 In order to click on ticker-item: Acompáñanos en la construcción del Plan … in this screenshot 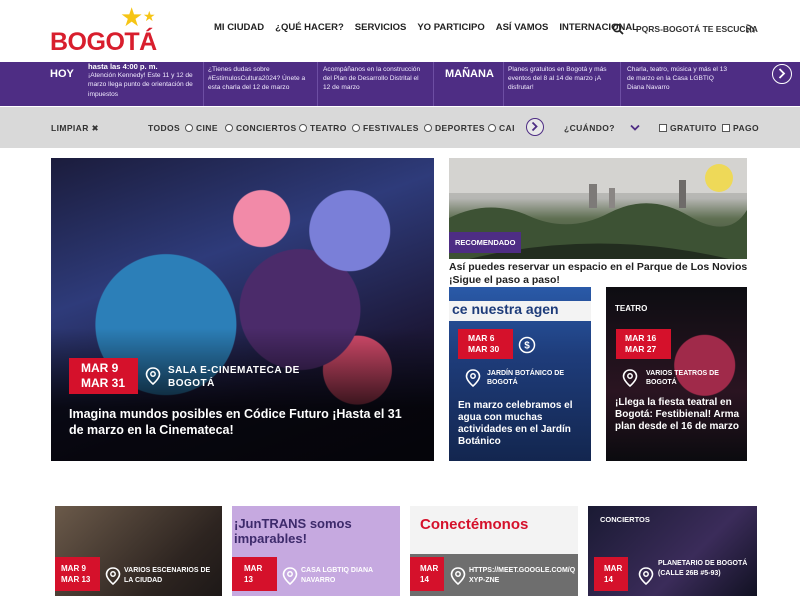, I will do `click(375, 79)`.